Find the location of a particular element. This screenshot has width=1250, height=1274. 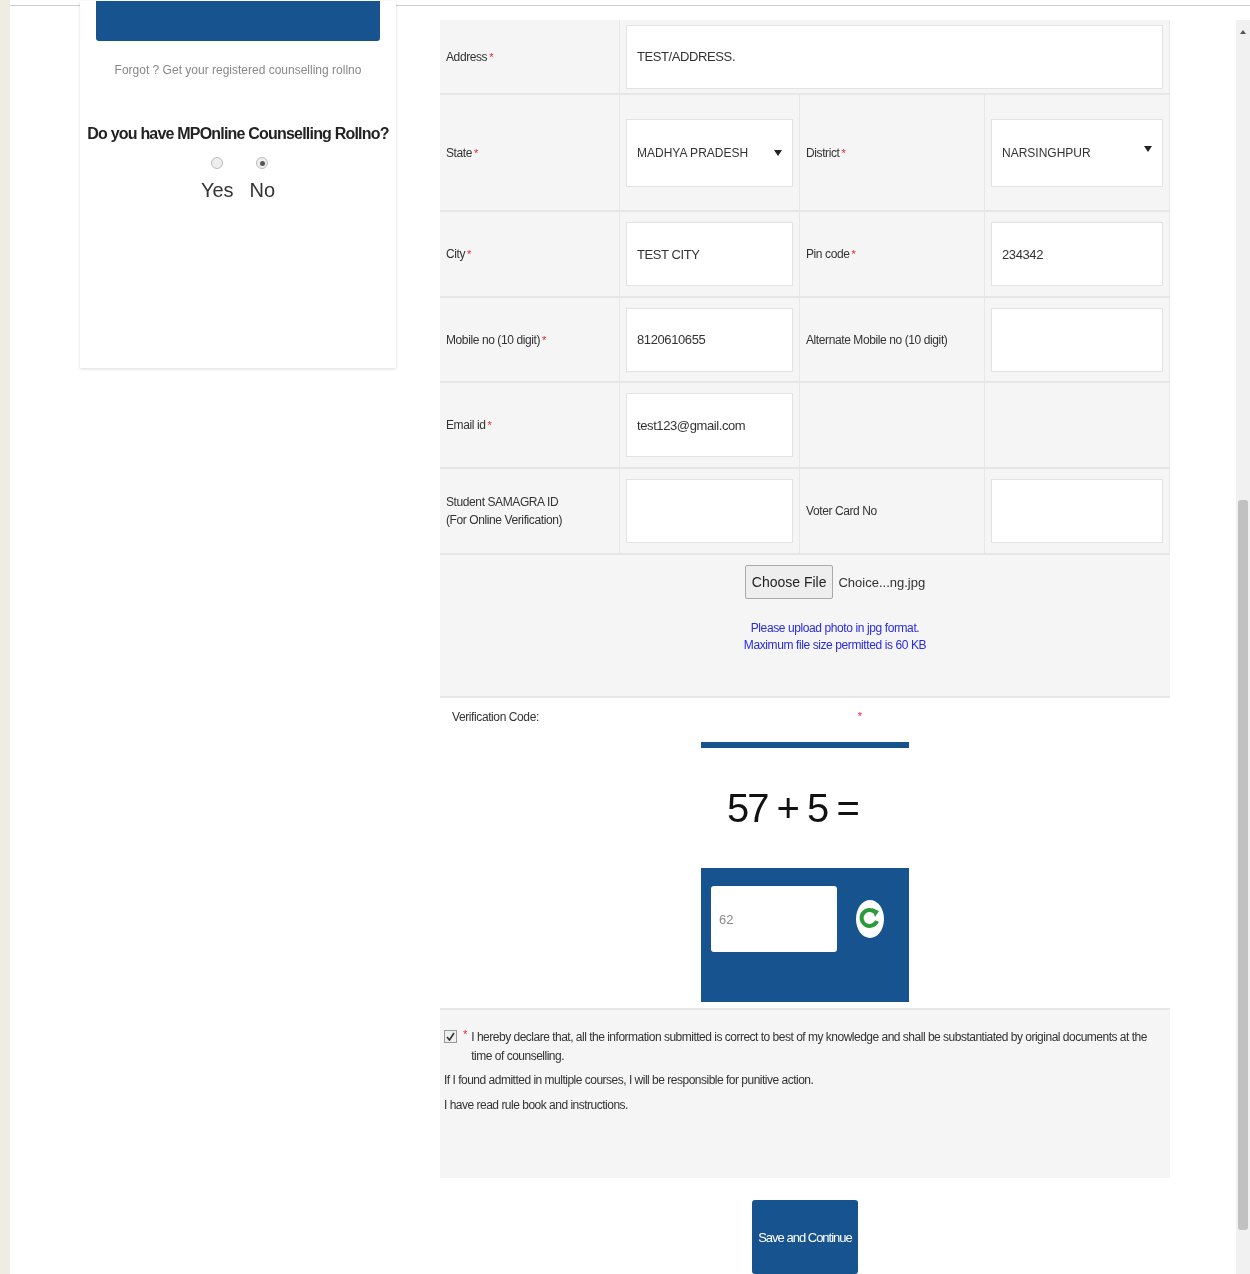

declaration-text: I hereby declare that, all the information submitted is correct to best of my knowledge and shall be substantiated by original documents at the time of counselling. is located at coordinates (809, 1047).